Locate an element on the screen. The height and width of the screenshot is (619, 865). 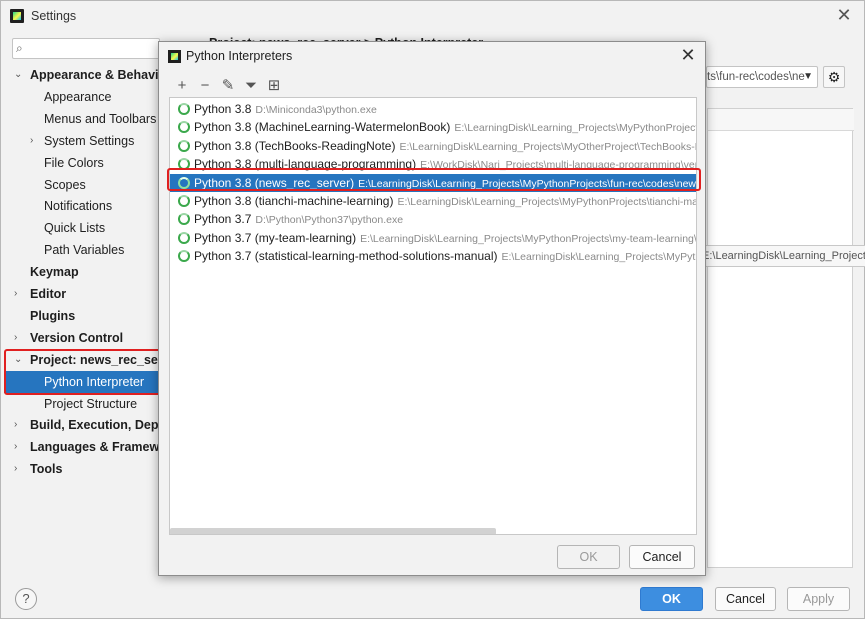
interpreter-entry: Python 3.8 D:\Miniconda3\python.exe is located at coordinates (285, 109).